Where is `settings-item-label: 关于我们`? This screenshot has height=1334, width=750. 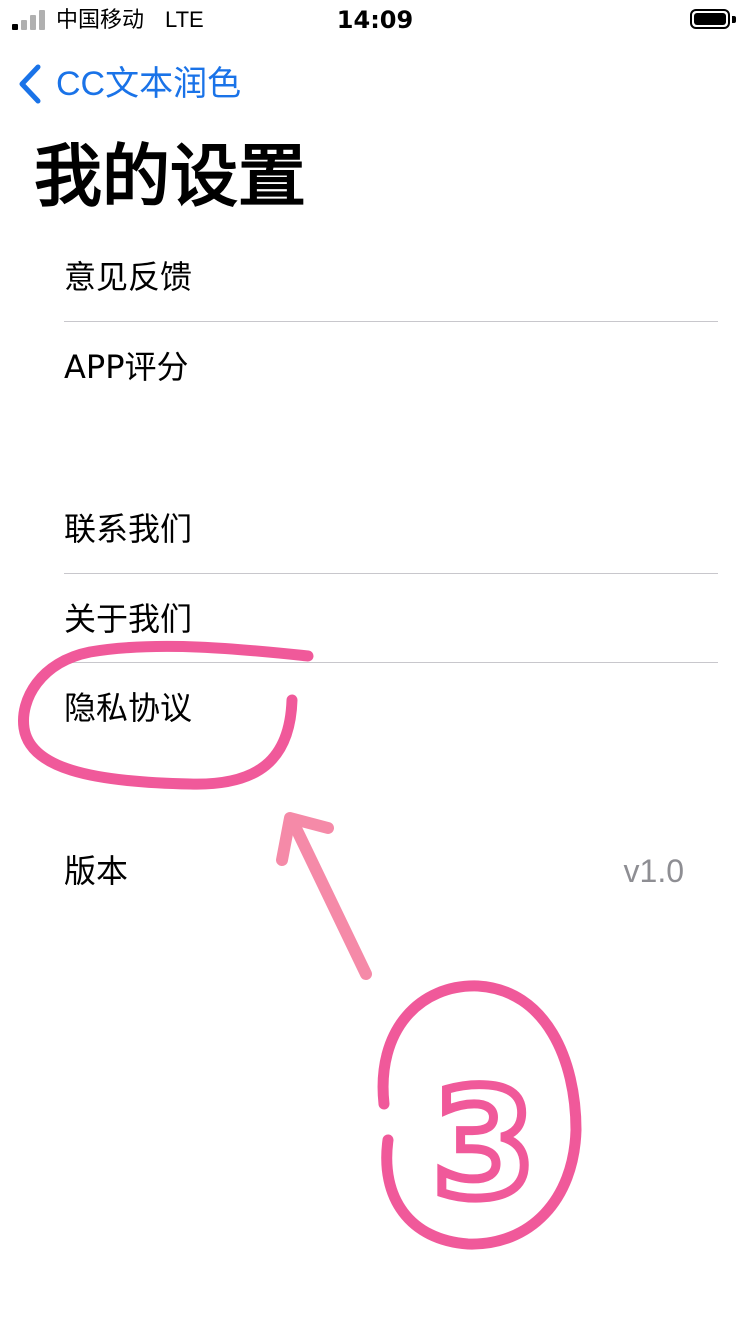 settings-item-label: 关于我们 is located at coordinates (128, 619).